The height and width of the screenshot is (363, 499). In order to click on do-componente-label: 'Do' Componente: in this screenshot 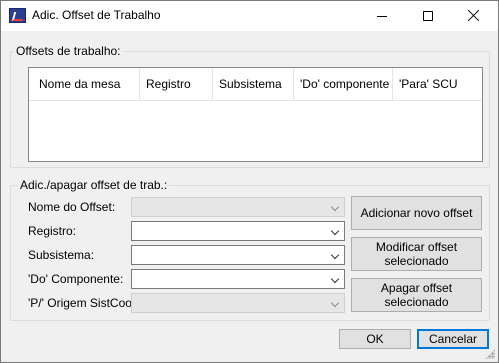, I will do `click(76, 279)`.